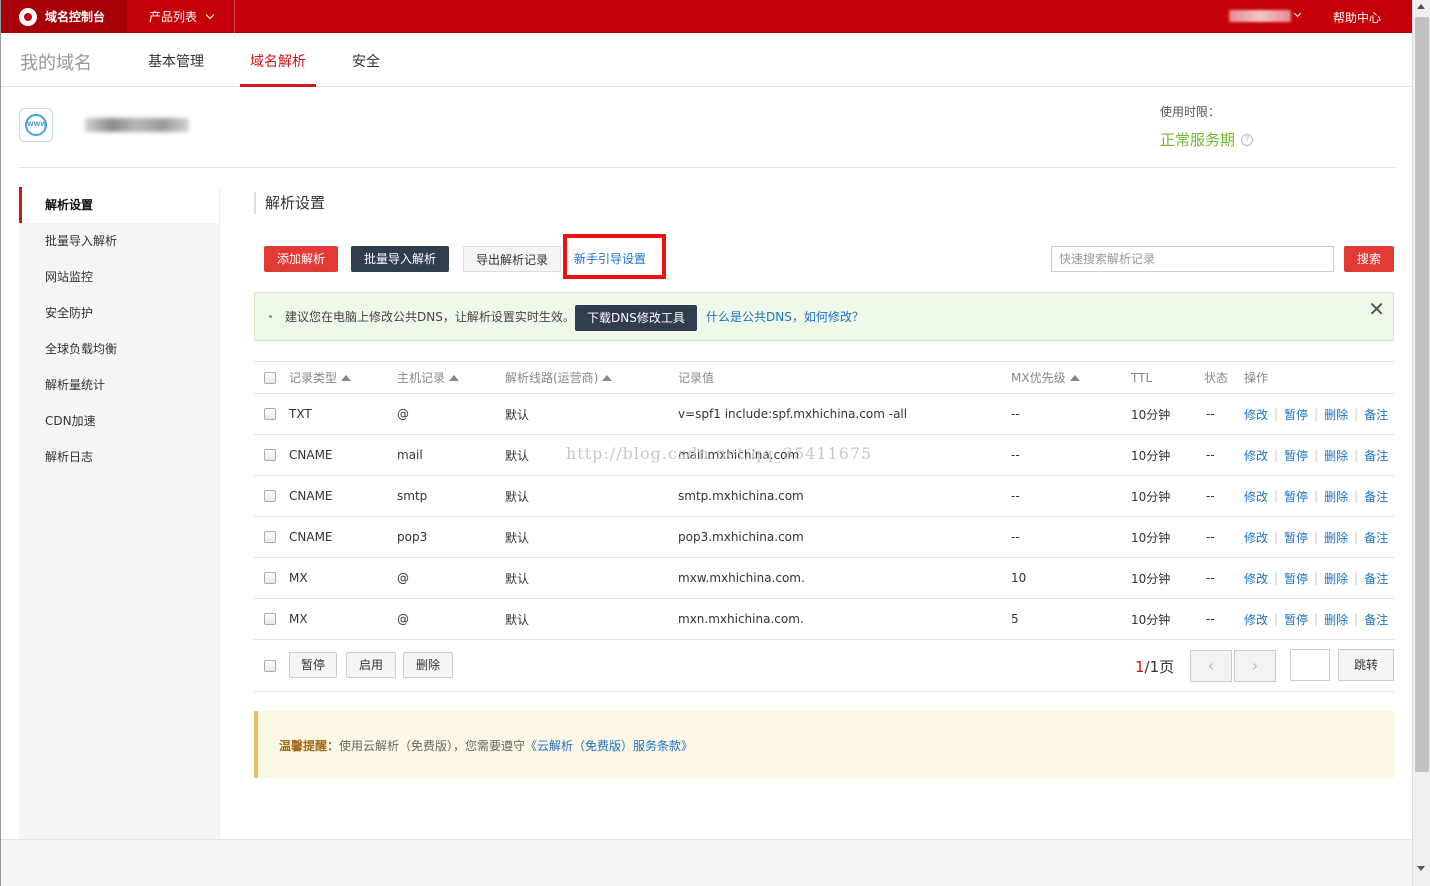  I want to click on download-dns-tool-button: 下载DNS修改工具, so click(636, 318).